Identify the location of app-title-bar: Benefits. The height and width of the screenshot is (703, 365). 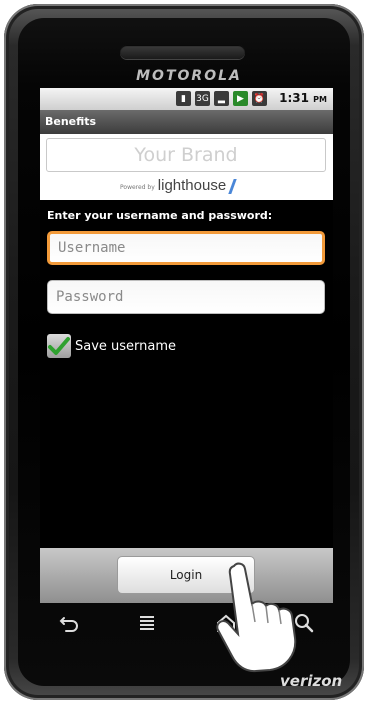
(186, 122).